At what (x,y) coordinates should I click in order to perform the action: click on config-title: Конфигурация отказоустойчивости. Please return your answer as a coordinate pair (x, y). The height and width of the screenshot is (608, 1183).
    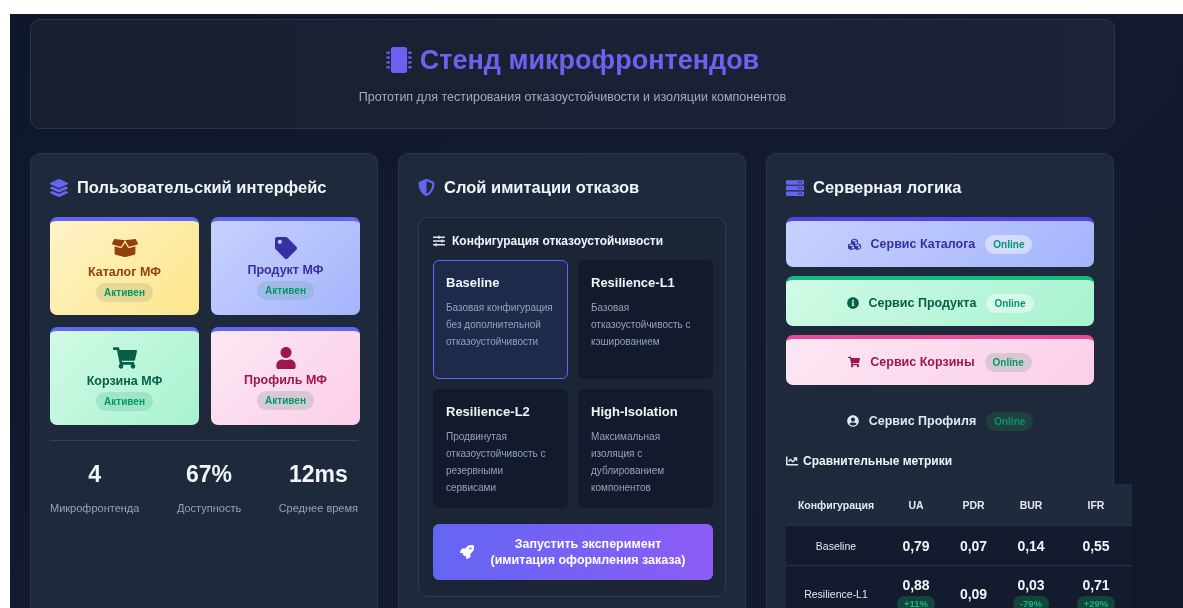
    Looking at the image, I should click on (558, 241).